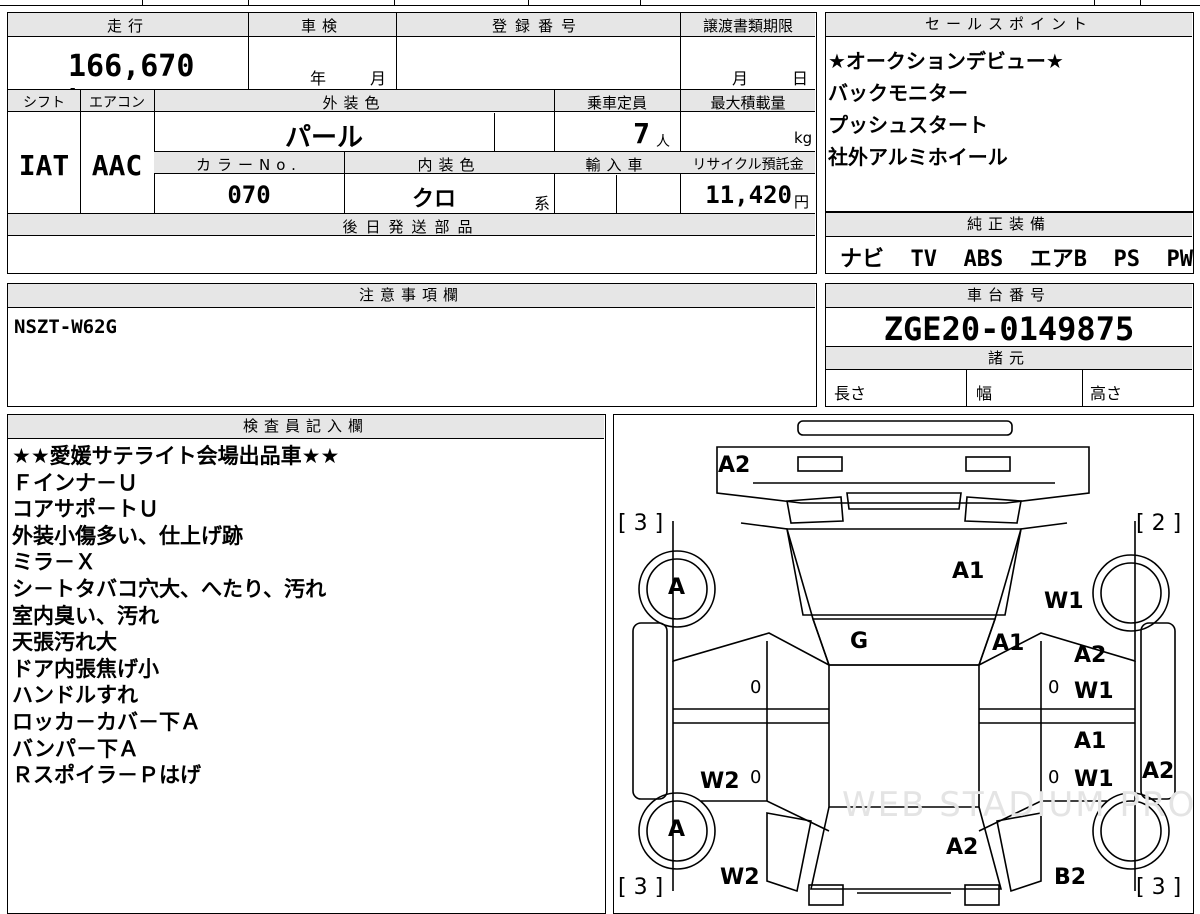 This screenshot has width=1200, height=914. Describe the element at coordinates (378, 78) in the screenshot. I see `inspection-month: 月` at that location.